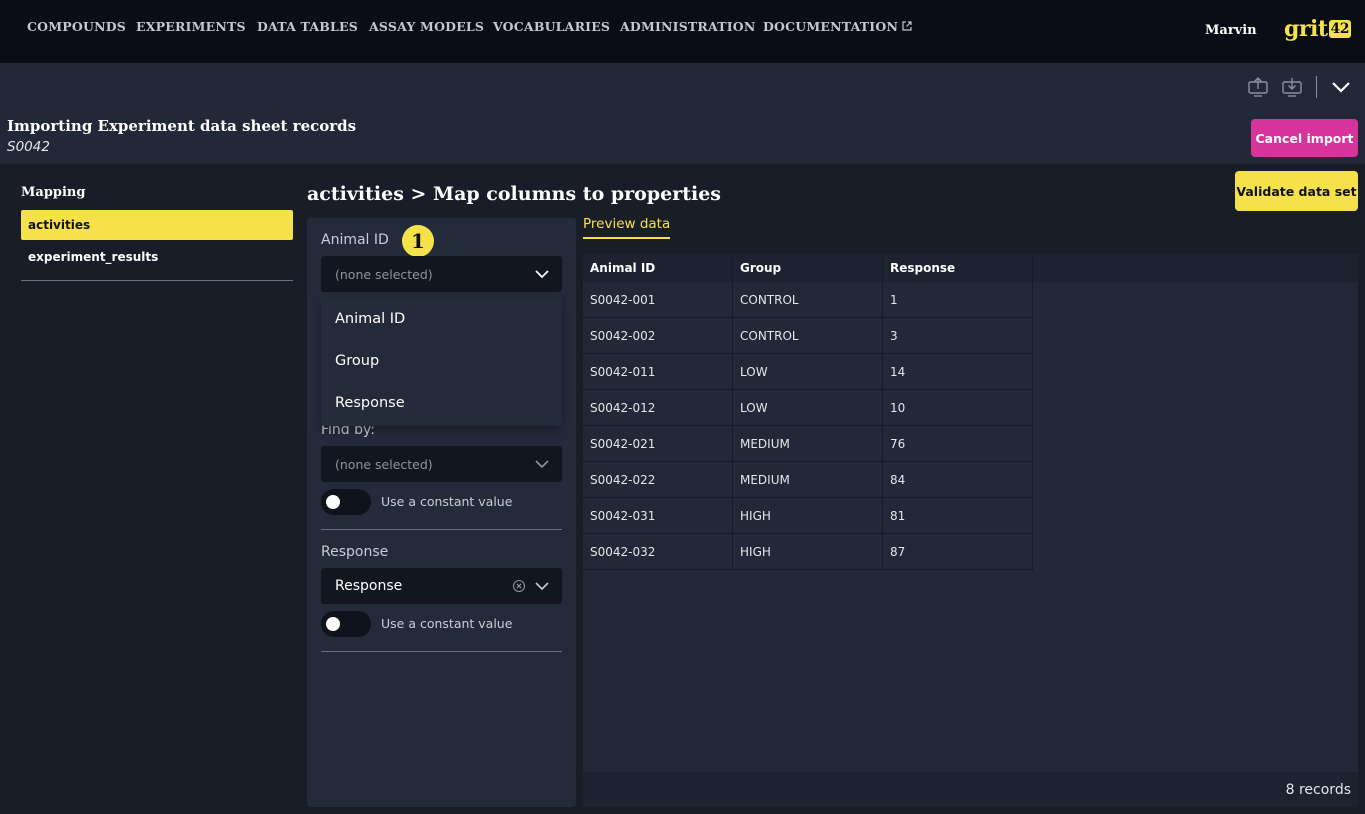  What do you see at coordinates (441, 464) in the screenshot?
I see `find-by-select: (none selected)` at bounding box center [441, 464].